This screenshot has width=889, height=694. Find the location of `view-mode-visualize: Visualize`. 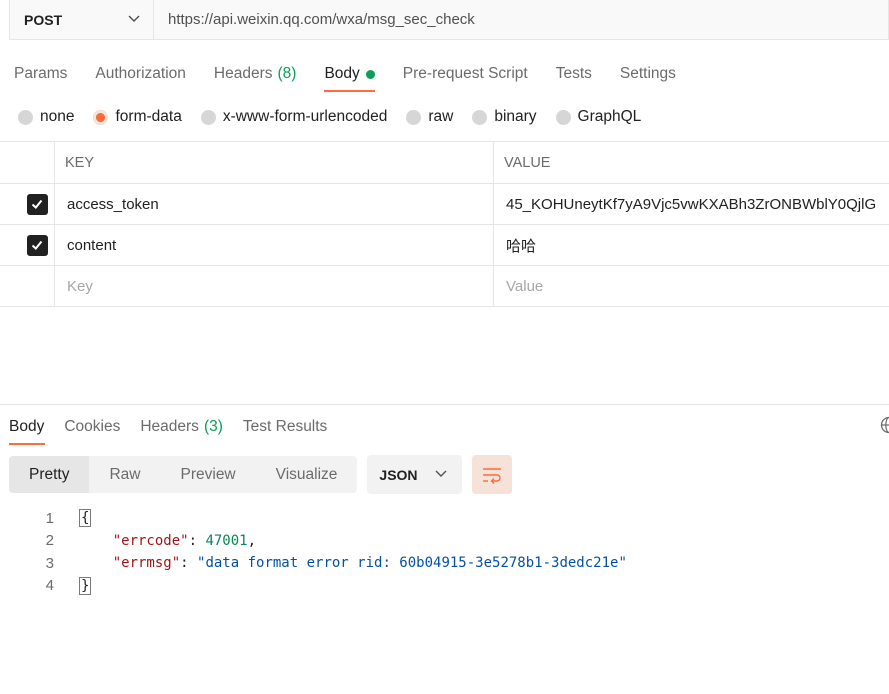

view-mode-visualize: Visualize is located at coordinates (307, 474).